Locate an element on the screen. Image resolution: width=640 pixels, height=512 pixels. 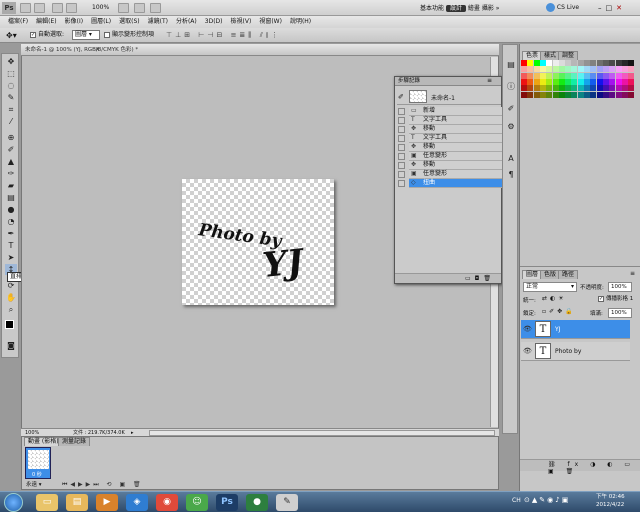
path-select-icon: ➤ is located at coordinates (11, 257).